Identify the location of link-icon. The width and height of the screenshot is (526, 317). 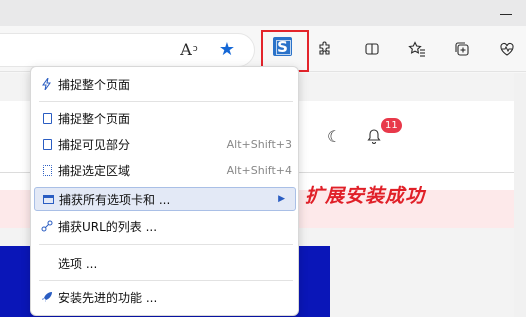
(47, 226).